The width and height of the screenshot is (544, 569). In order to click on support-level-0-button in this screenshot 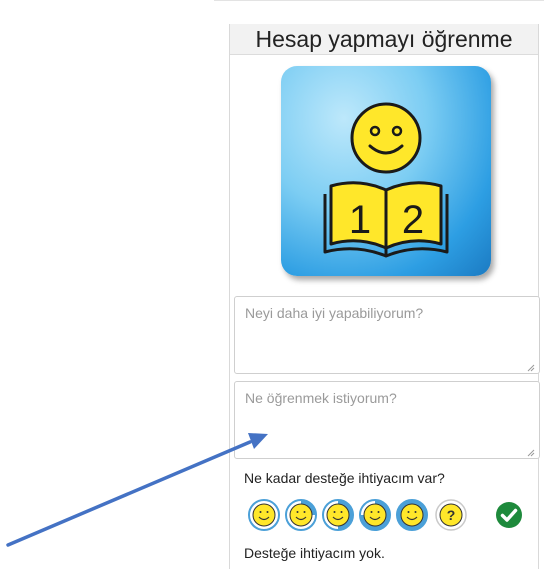, I will do `click(264, 515)`.